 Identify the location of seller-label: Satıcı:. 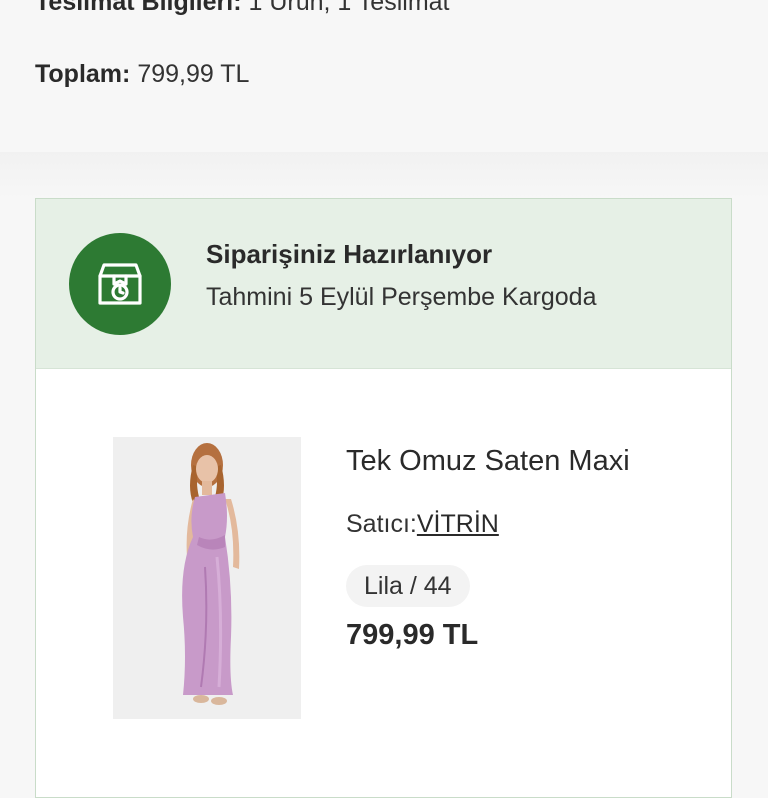
(381, 524).